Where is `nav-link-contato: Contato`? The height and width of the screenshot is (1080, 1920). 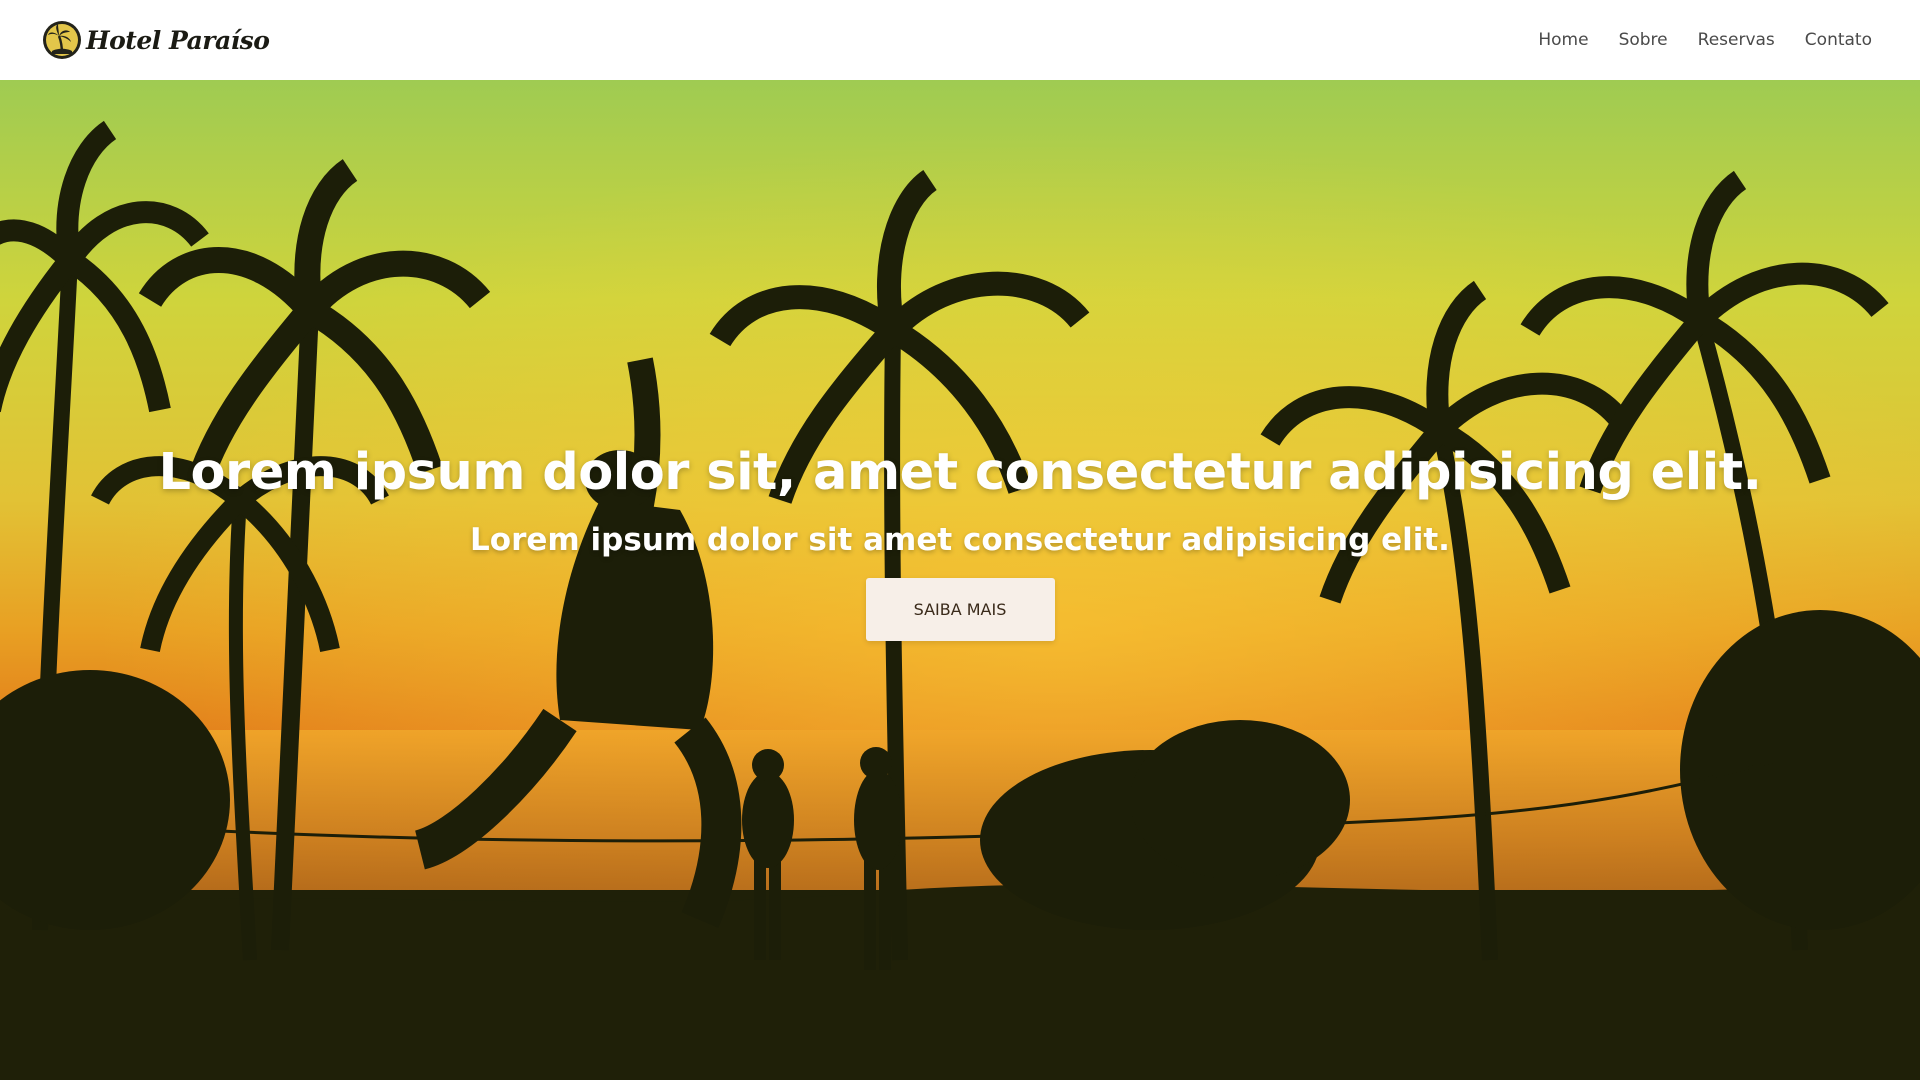 nav-link-contato: Contato is located at coordinates (1838, 40).